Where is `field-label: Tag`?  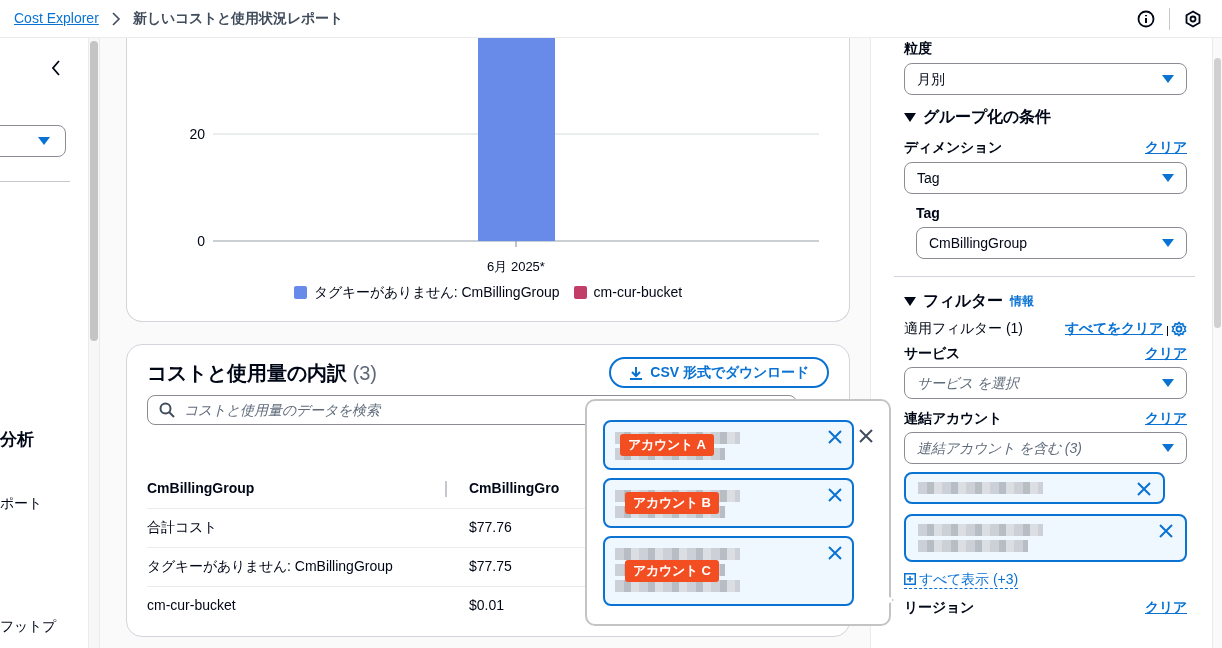 field-label: Tag is located at coordinates (928, 213).